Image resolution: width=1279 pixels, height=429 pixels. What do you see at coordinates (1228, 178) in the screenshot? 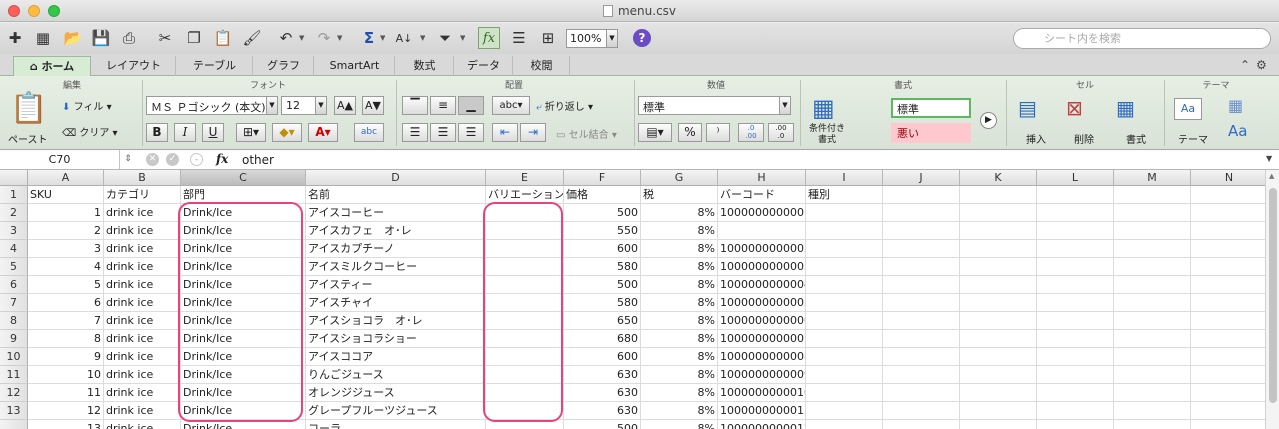
I see `column-header-n: N` at bounding box center [1228, 178].